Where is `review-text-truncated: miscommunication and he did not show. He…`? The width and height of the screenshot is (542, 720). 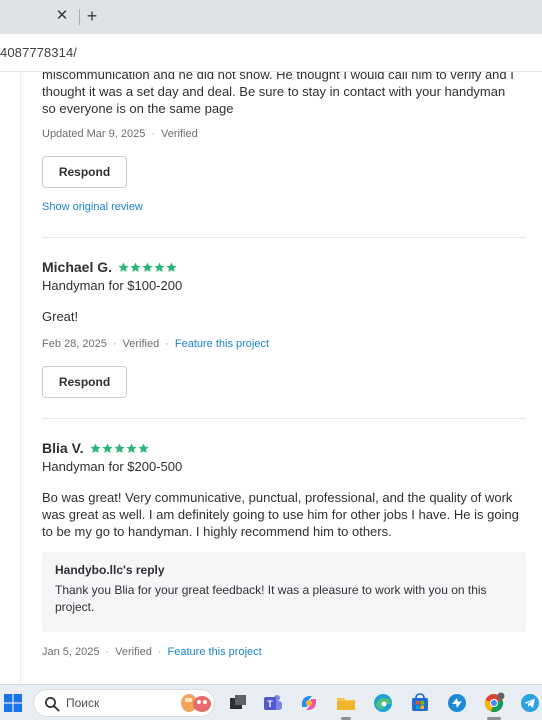
review-text-truncated: miscommunication and he did not show. He… is located at coordinates (278, 94).